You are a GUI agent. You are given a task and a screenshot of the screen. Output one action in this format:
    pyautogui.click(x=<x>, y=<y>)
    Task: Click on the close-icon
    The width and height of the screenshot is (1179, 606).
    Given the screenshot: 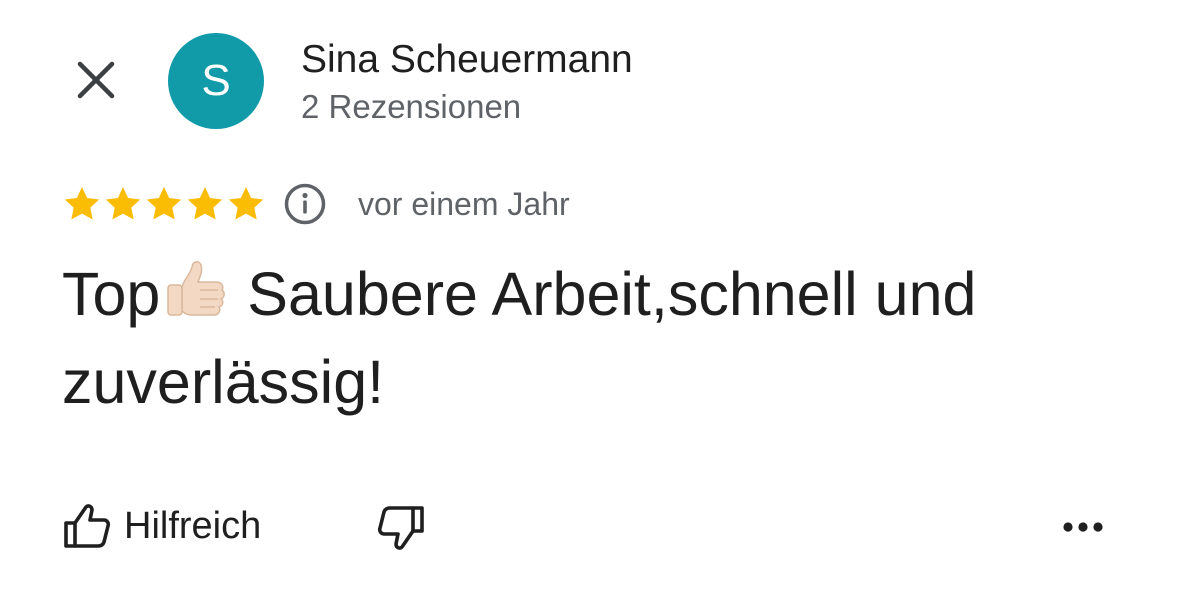 What is the action you would take?
    pyautogui.click(x=96, y=80)
    